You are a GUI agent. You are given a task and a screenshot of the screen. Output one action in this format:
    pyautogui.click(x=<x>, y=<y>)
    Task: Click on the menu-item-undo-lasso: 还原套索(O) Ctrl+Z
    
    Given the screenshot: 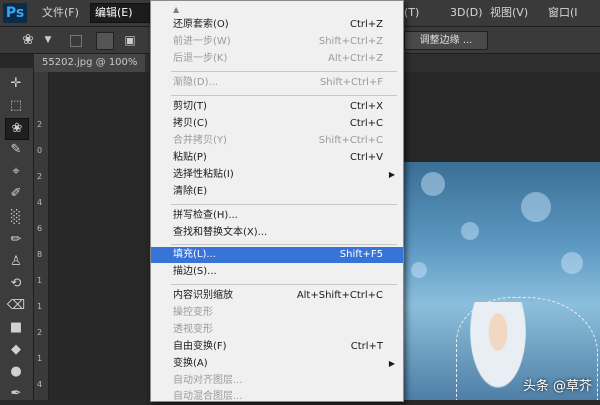 What is the action you would take?
    pyautogui.click(x=277, y=25)
    